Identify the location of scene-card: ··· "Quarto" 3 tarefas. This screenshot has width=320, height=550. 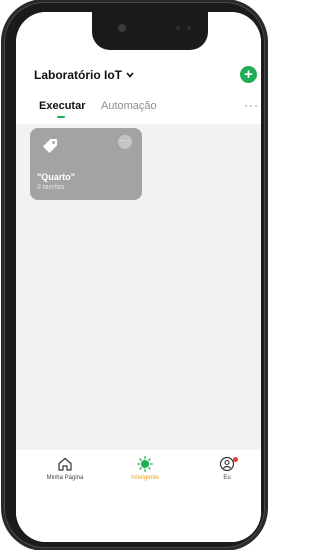
(86, 164).